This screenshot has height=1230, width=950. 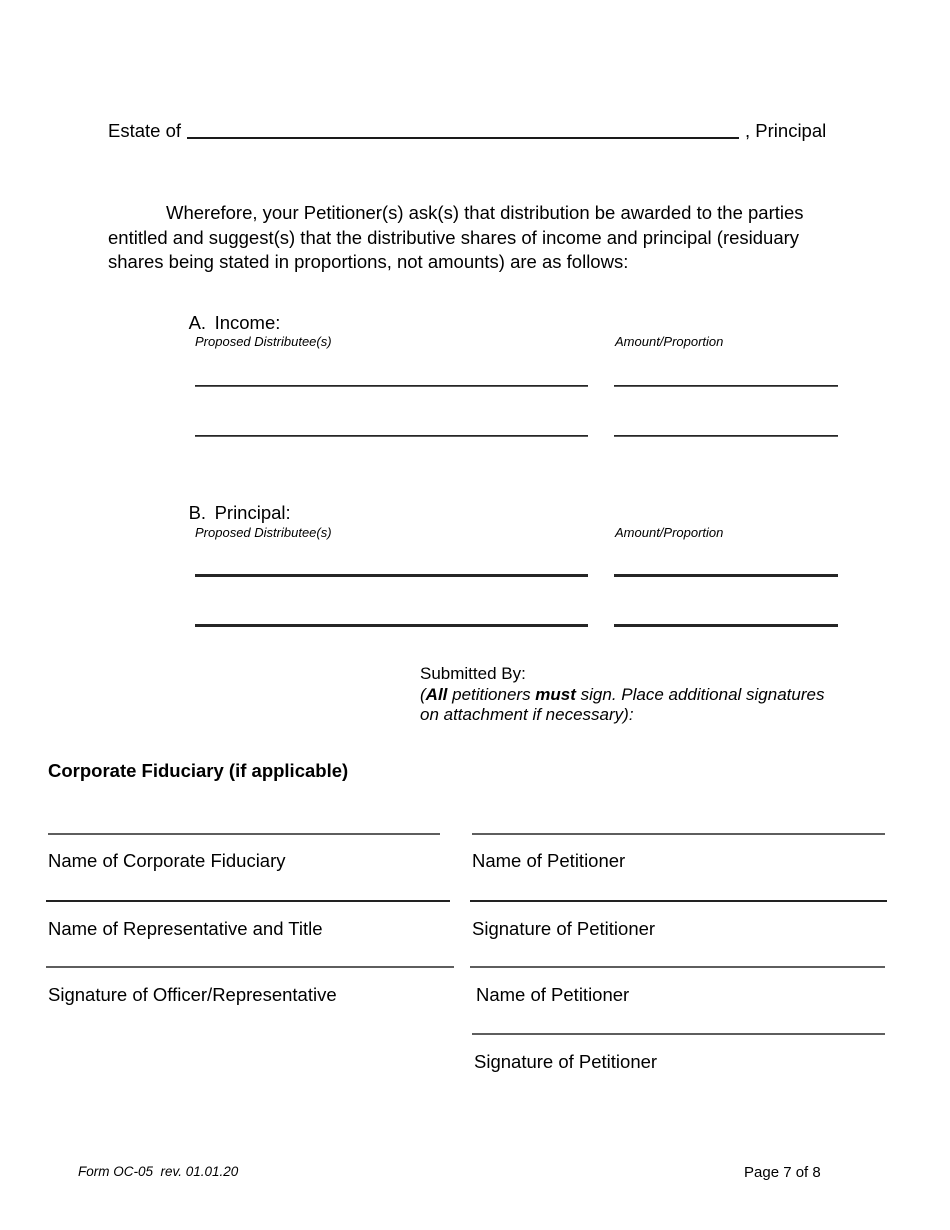 I want to click on section-a-row1-distributee-blank, so click(x=391, y=385).